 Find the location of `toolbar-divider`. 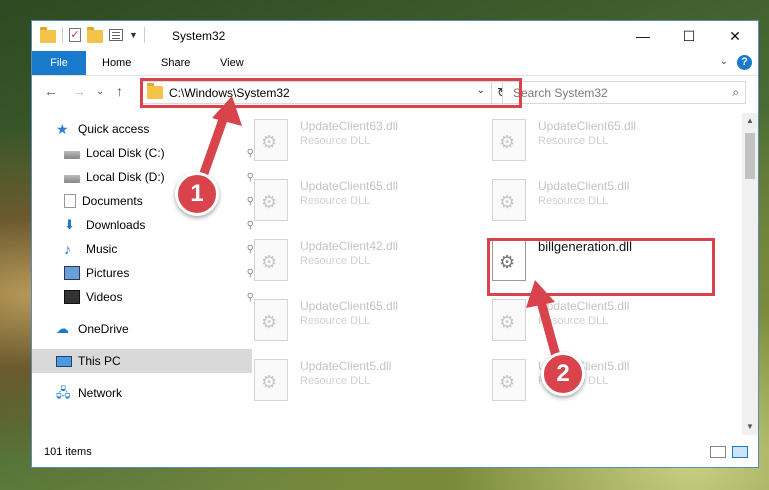

toolbar-divider is located at coordinates (62, 35).